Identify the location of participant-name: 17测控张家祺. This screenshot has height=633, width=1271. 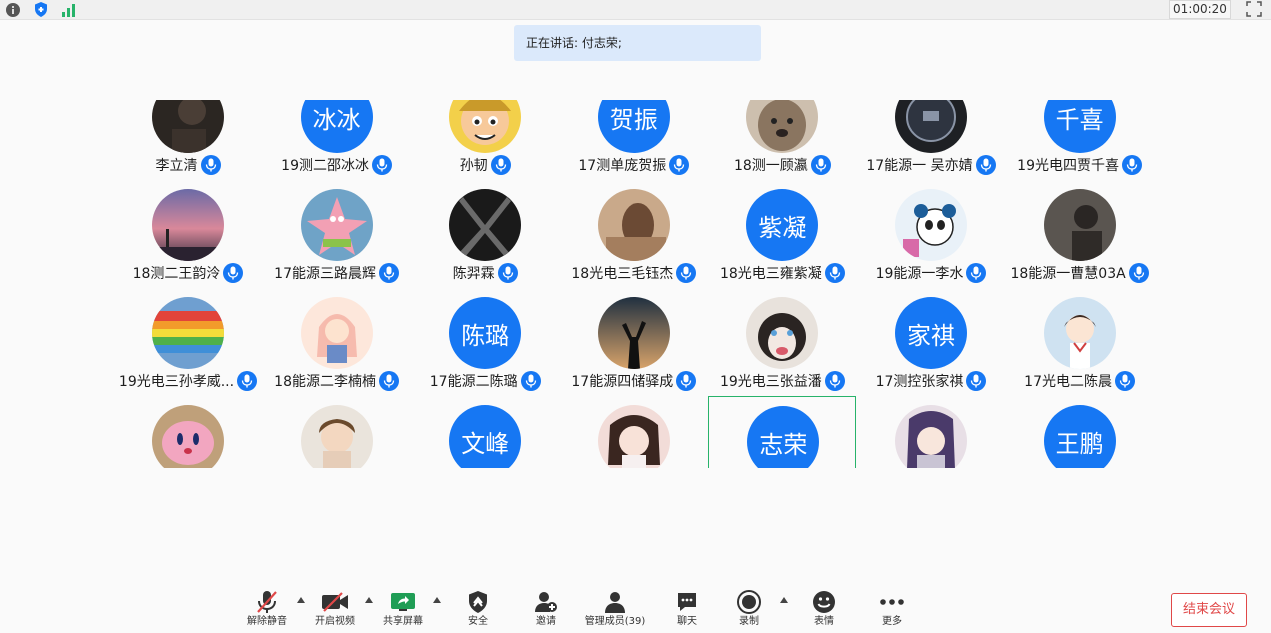
(919, 382).